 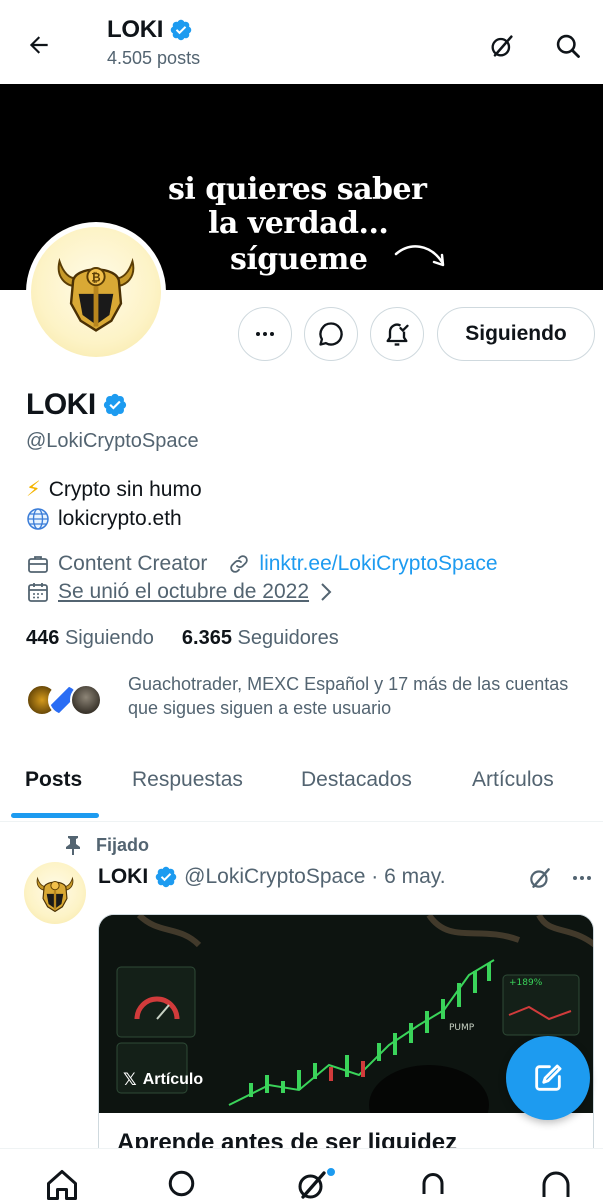 What do you see at coordinates (260, 708) in the screenshot?
I see `known-followers-line-2: que sigues siguen a este usuario` at bounding box center [260, 708].